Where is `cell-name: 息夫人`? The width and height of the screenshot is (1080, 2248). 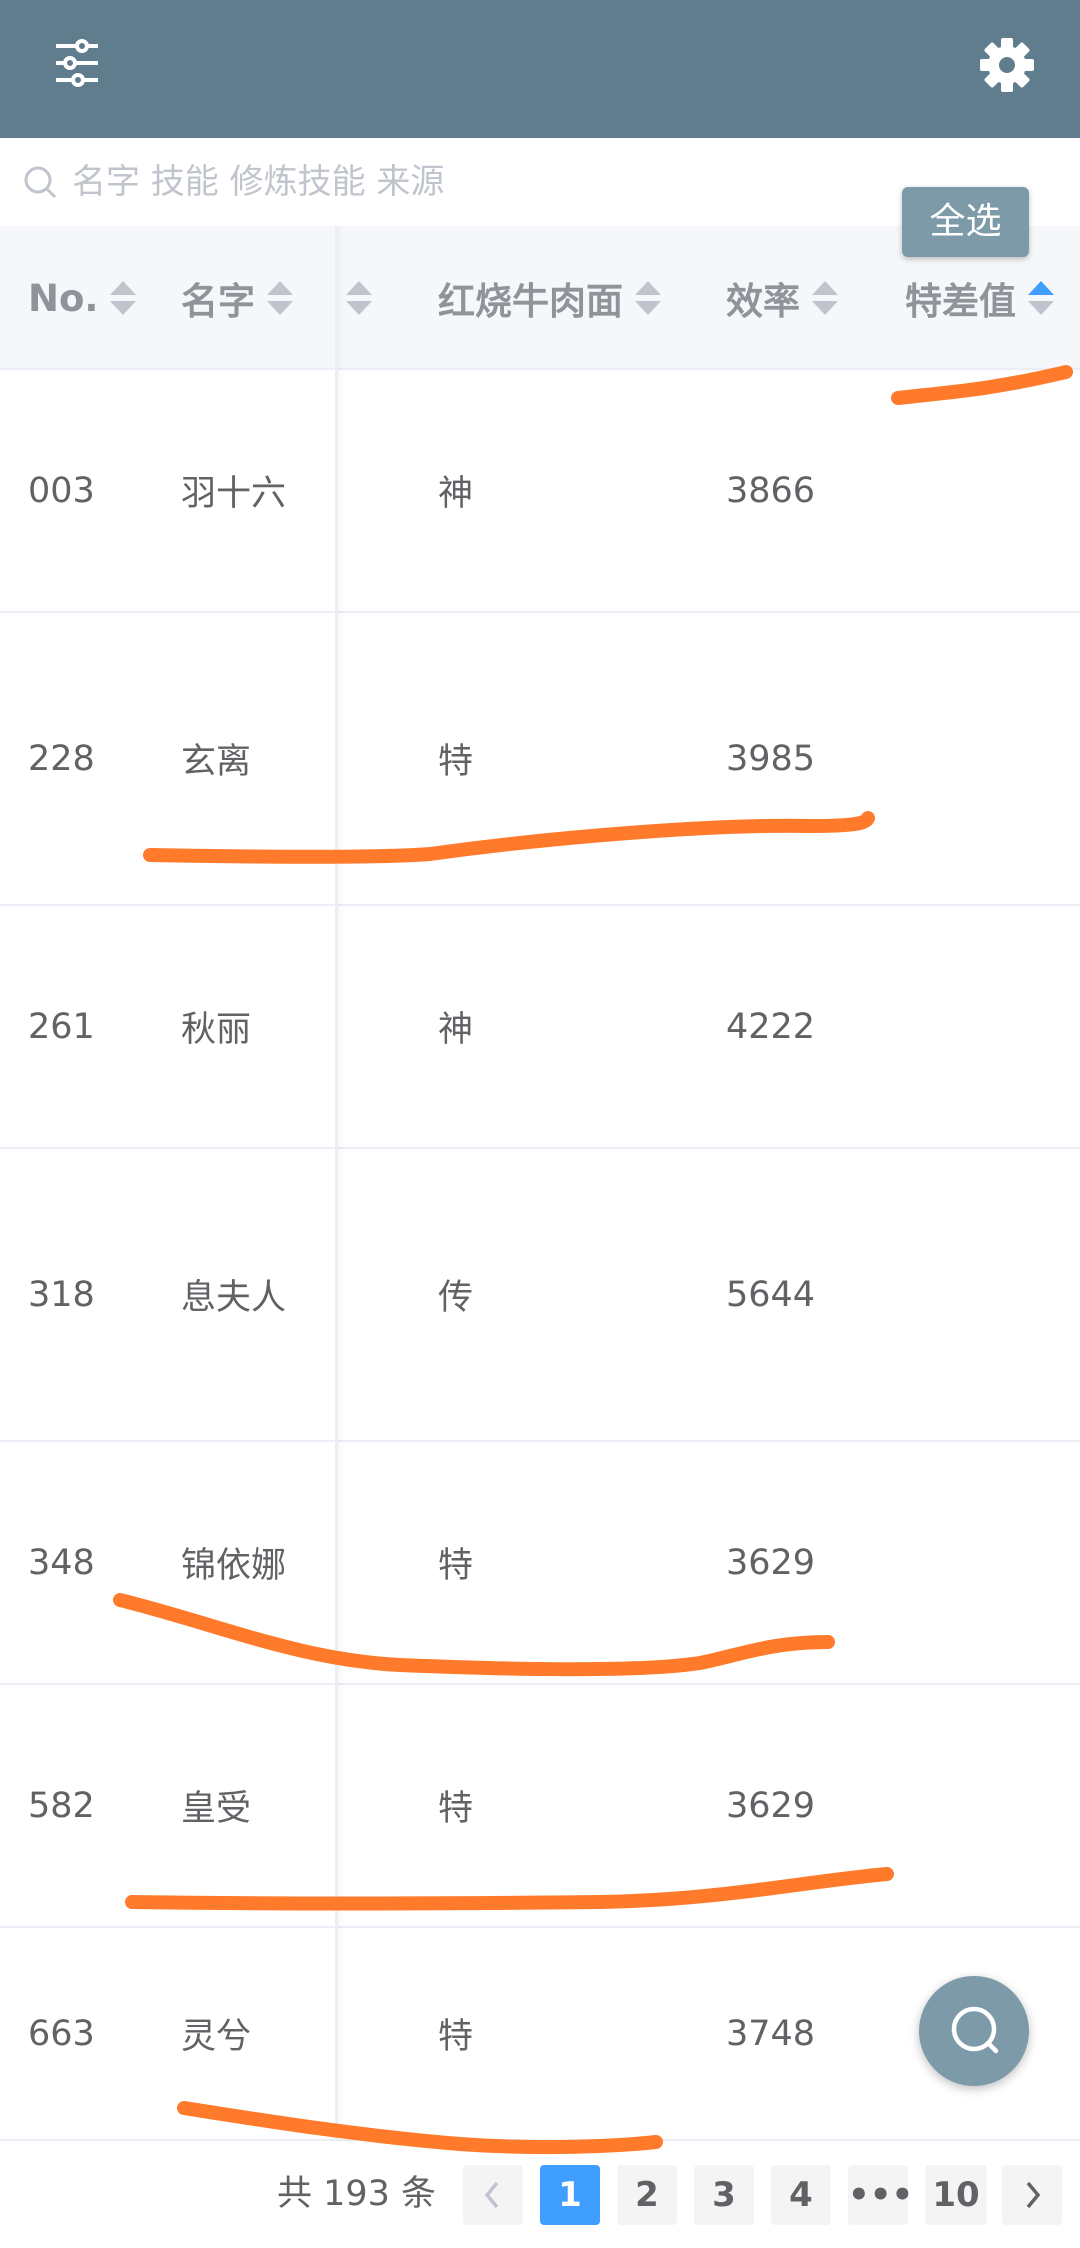 cell-name: 息夫人 is located at coordinates (234, 1298).